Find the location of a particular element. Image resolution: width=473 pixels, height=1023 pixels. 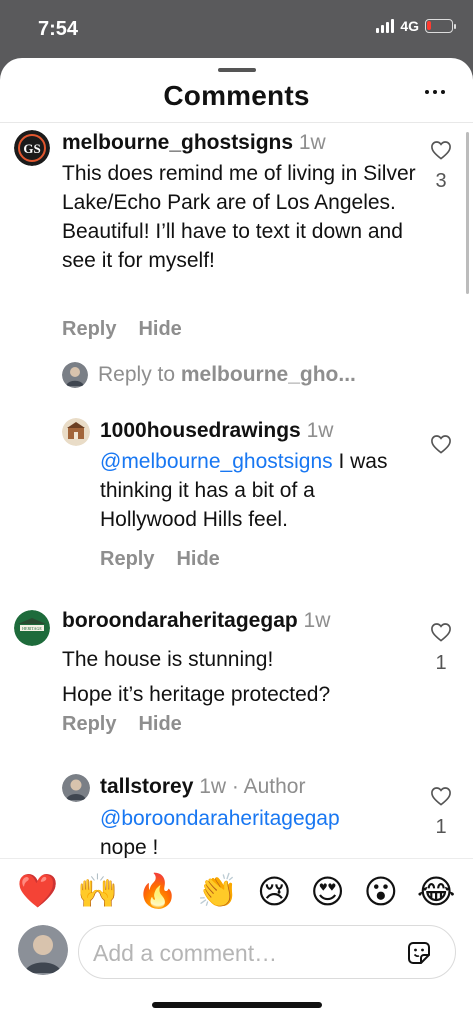

home-indicator is located at coordinates (237, 1005).